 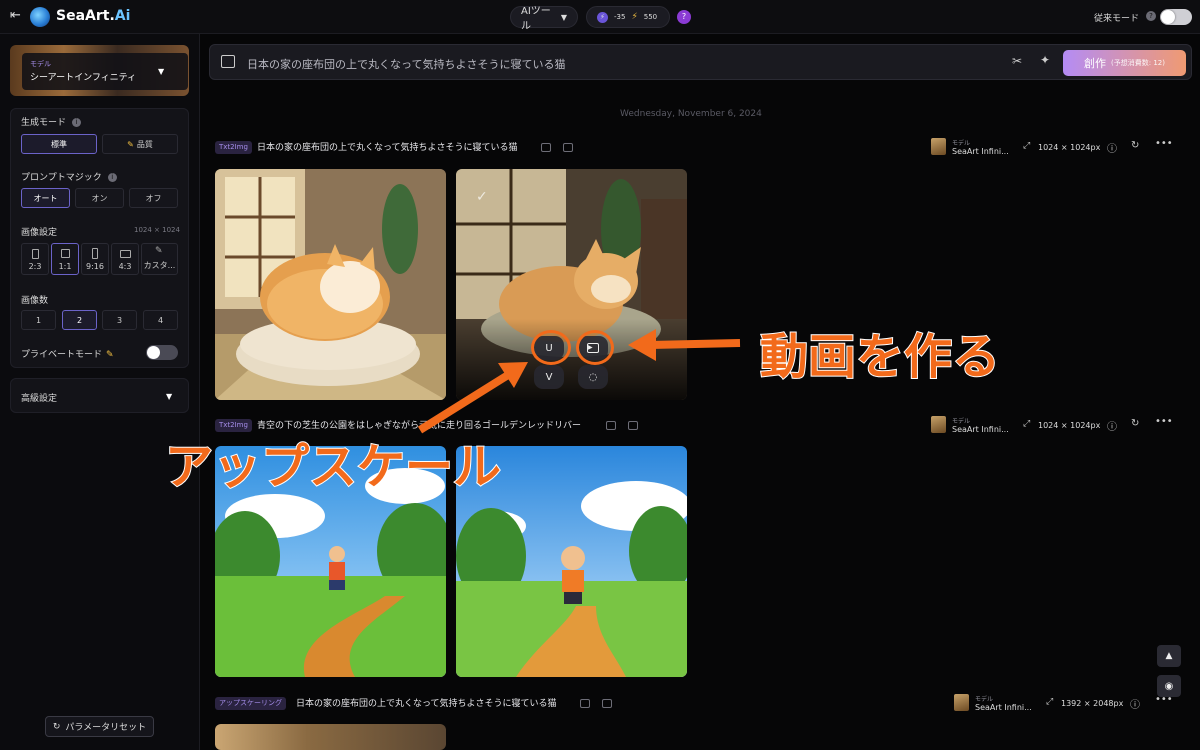 What do you see at coordinates (880, 357) in the screenshot?
I see `make-video-annotation: 動画を作る` at bounding box center [880, 357].